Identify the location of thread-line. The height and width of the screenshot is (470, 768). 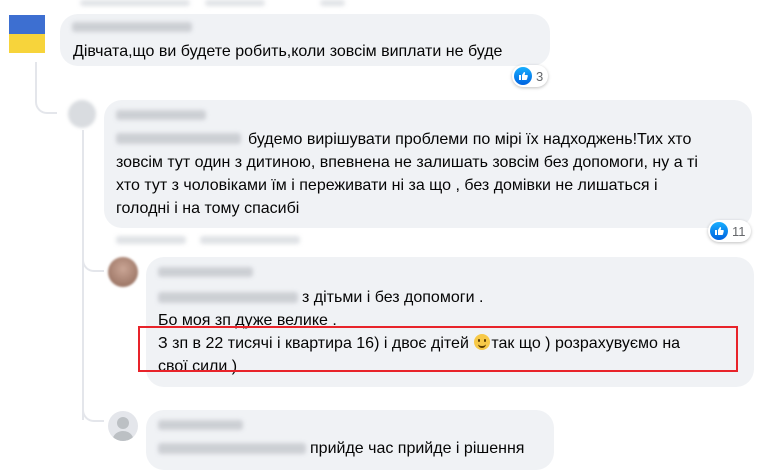
(83, 275).